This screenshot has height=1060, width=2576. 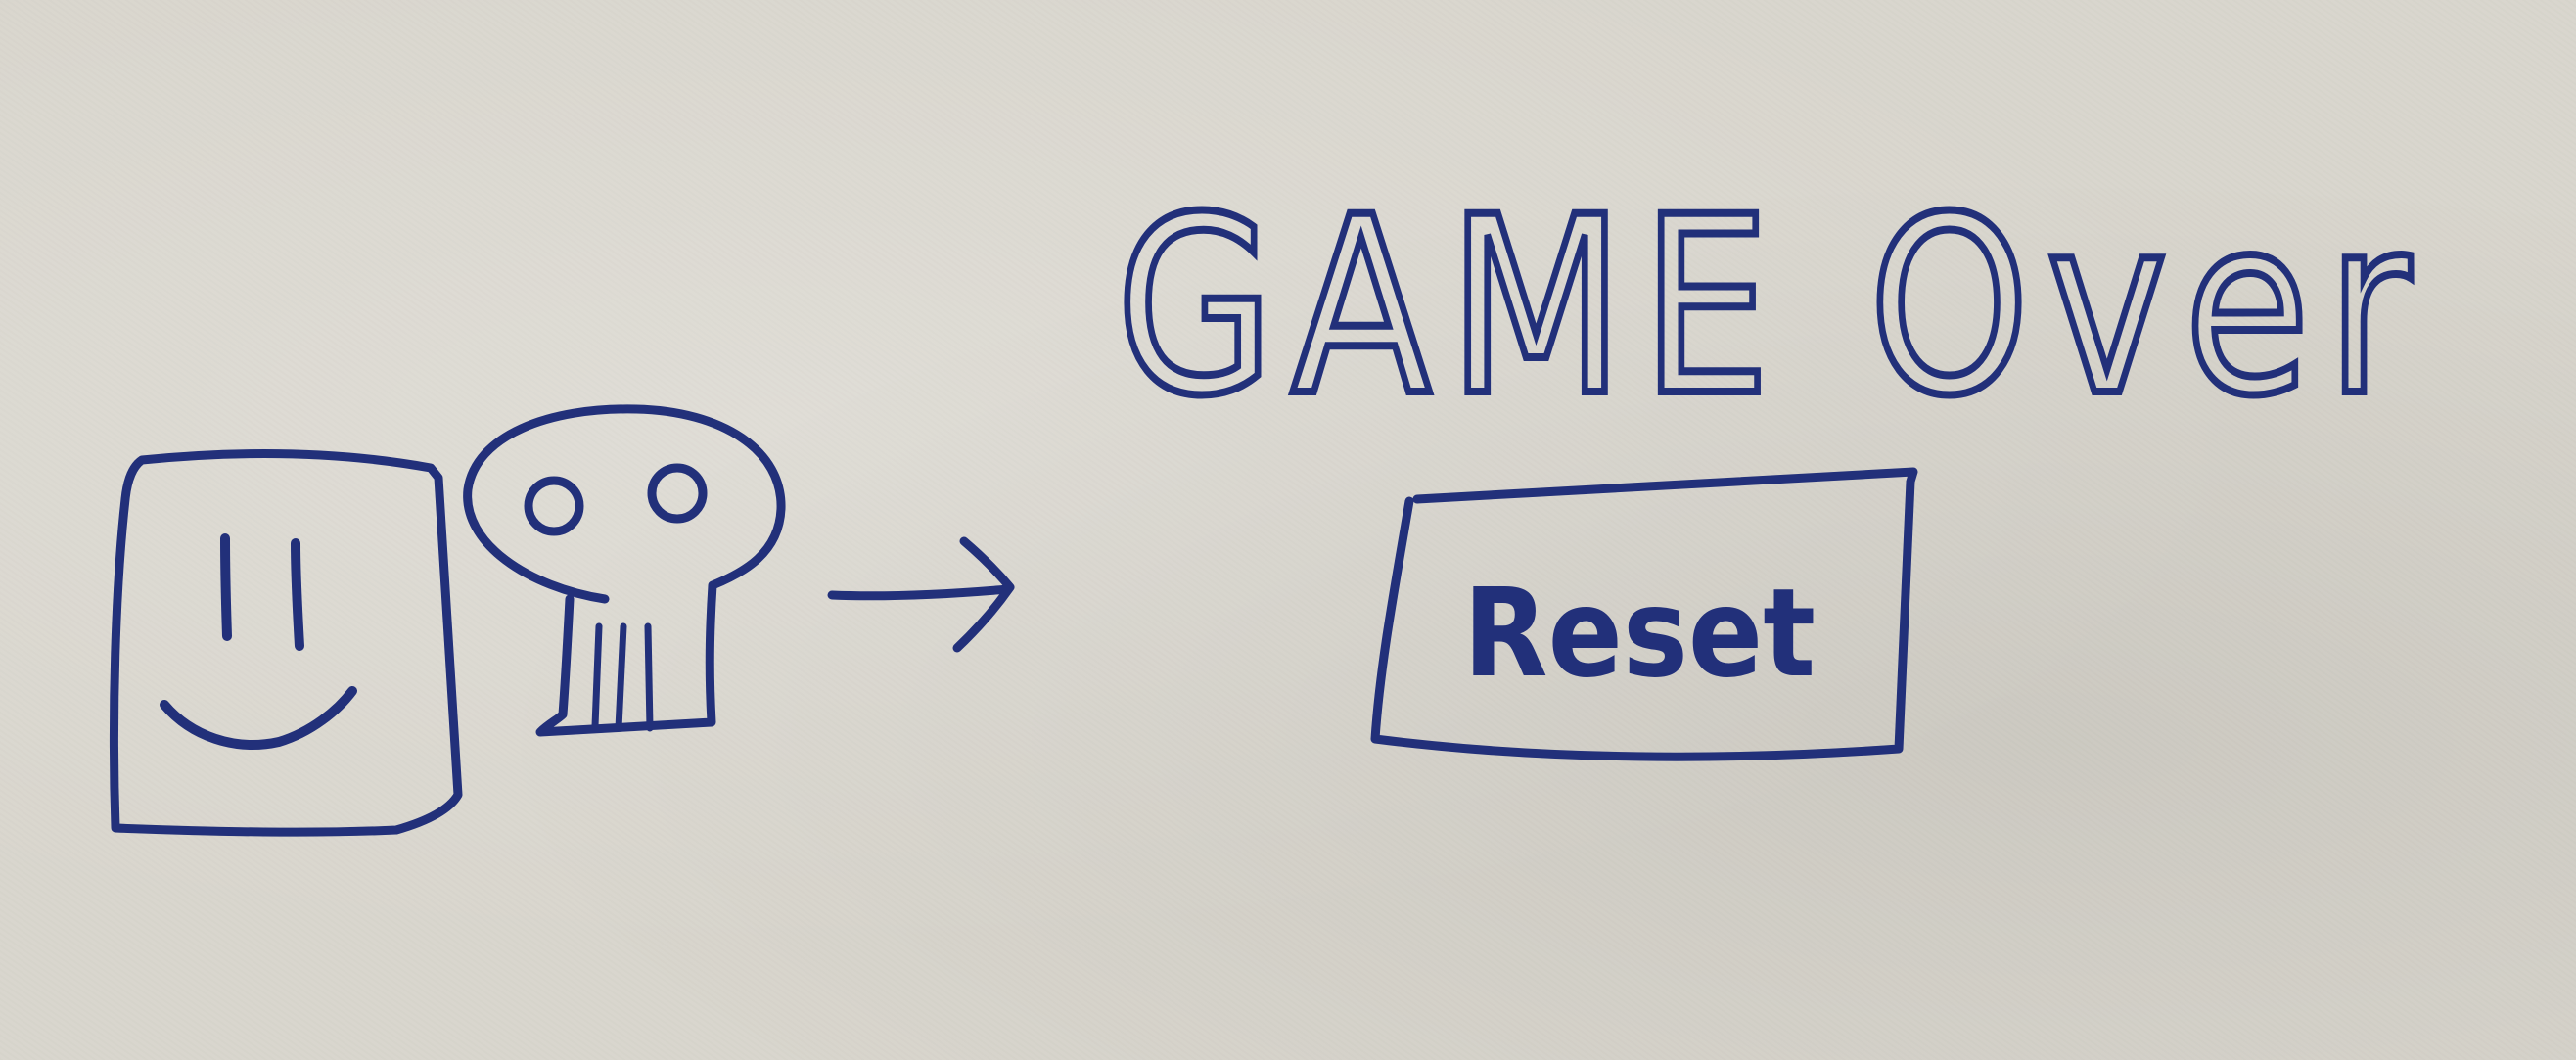 I want to click on skull-outline, so click(x=624, y=570).